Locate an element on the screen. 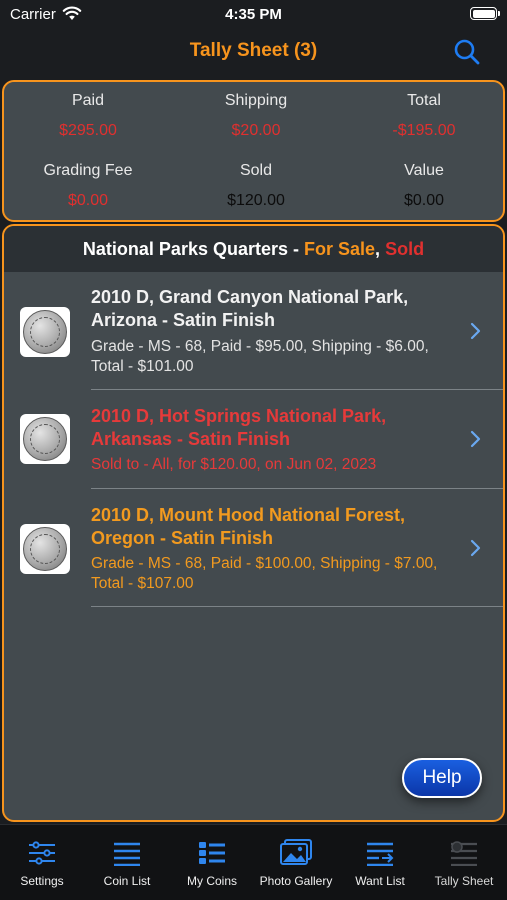 The height and width of the screenshot is (900, 507). sold-cell: Sold $120.00 is located at coordinates (256, 186).